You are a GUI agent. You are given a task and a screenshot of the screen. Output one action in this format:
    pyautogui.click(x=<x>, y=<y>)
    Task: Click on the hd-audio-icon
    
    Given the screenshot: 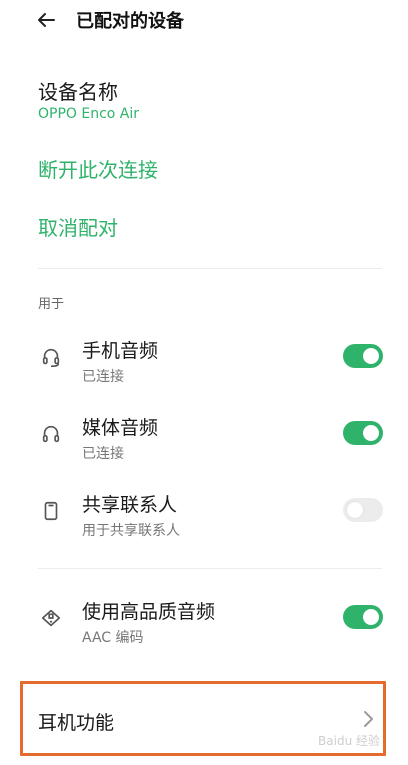 What is the action you would take?
    pyautogui.click(x=51, y=618)
    